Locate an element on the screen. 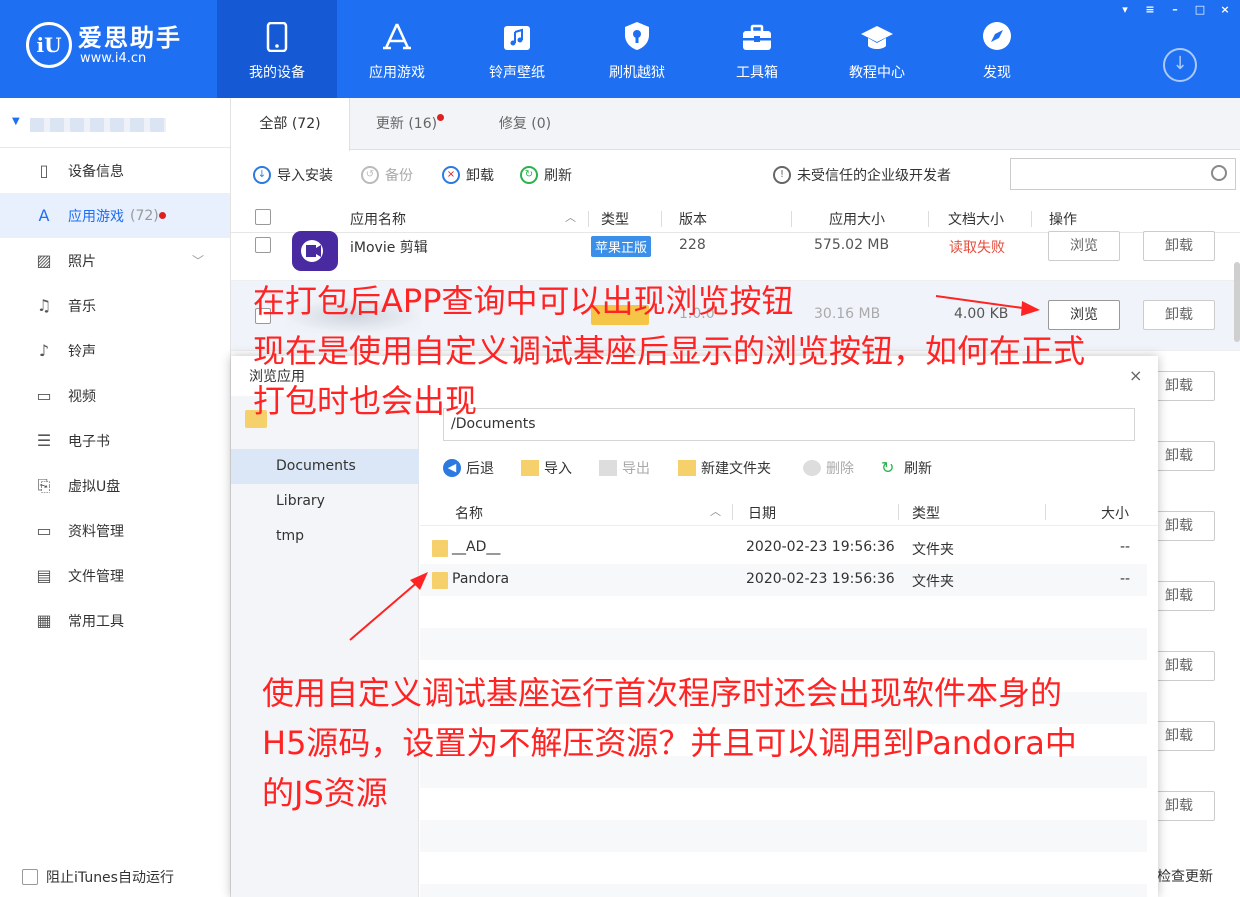 This screenshot has height=897, width=1240. annotation-arrow-to-browse is located at coordinates (987, 305).